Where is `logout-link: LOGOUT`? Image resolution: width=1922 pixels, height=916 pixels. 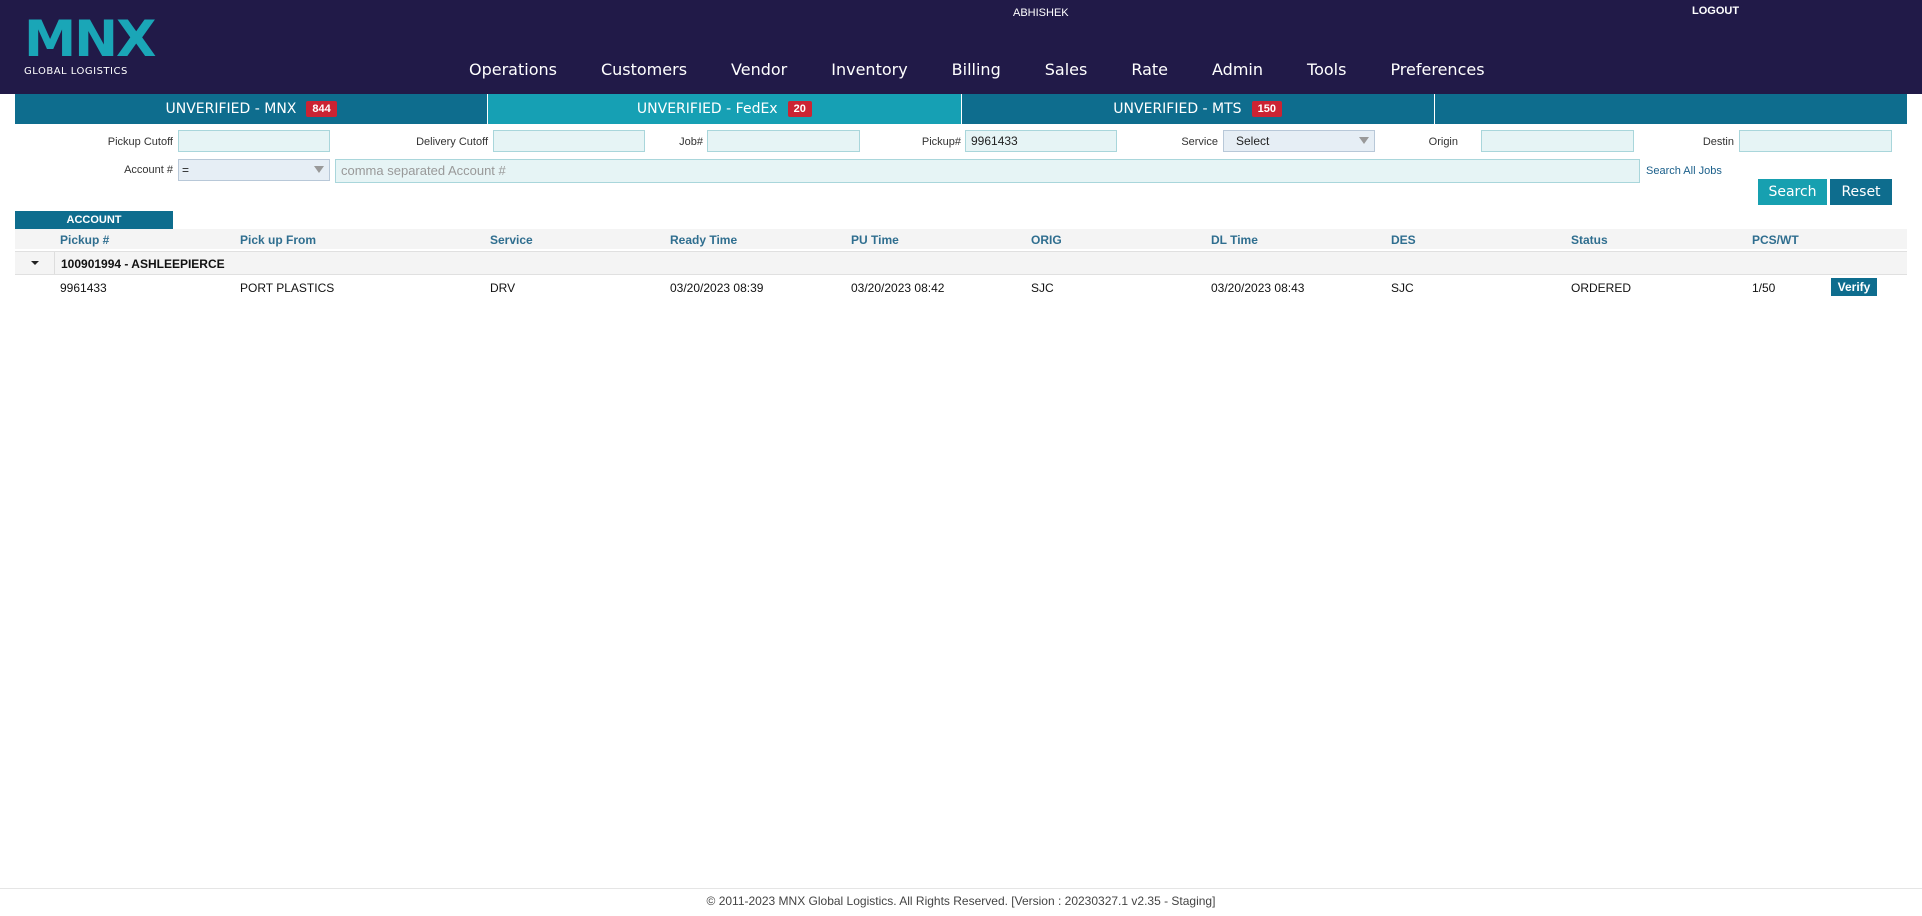 logout-link: LOGOUT is located at coordinates (1715, 11).